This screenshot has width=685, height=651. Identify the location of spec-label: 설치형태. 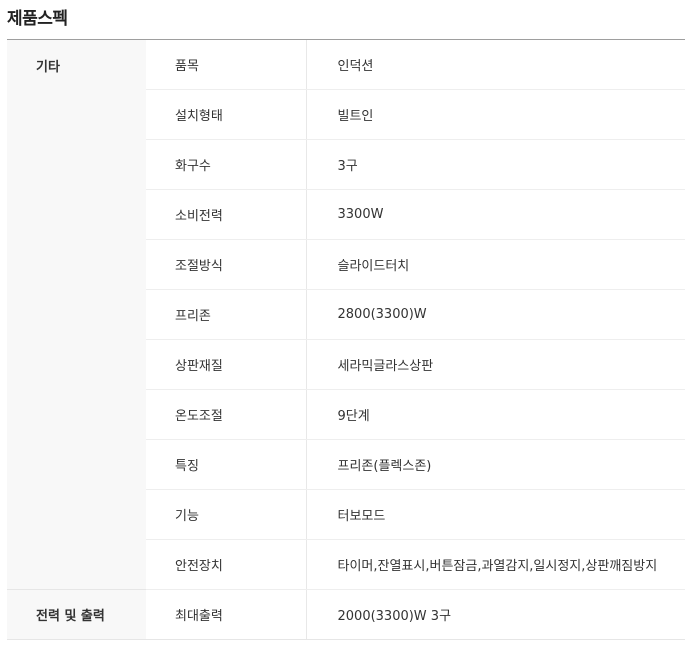
(226, 114).